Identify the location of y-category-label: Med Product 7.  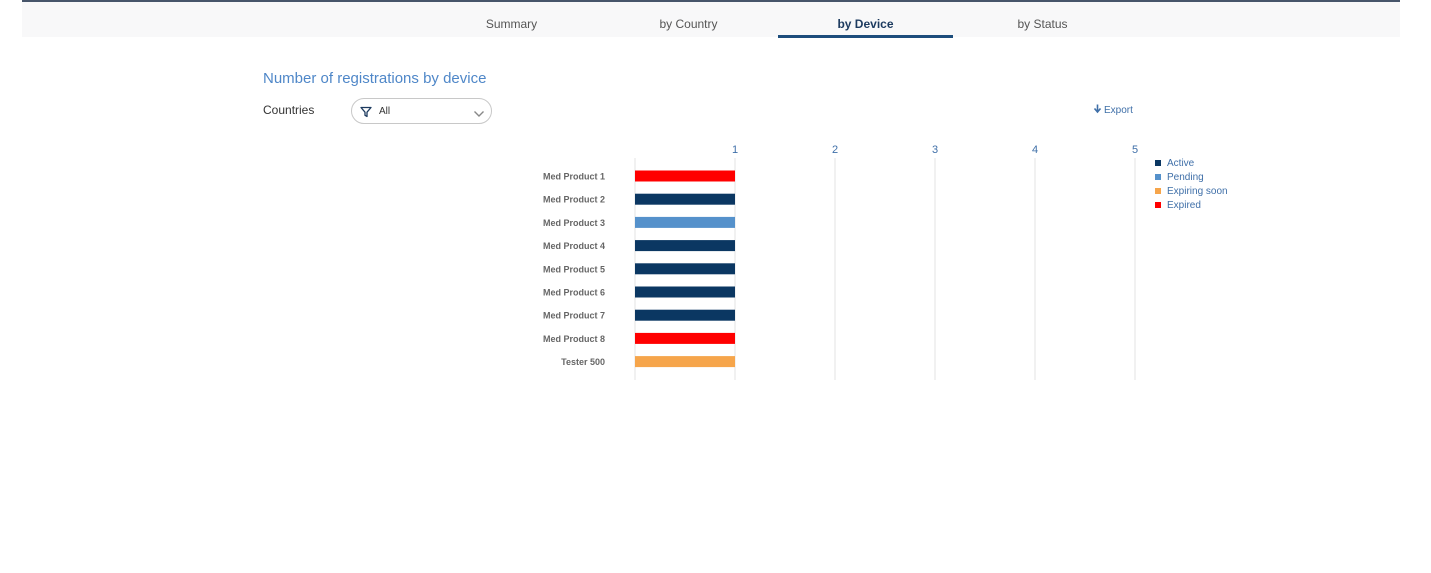
(574, 316).